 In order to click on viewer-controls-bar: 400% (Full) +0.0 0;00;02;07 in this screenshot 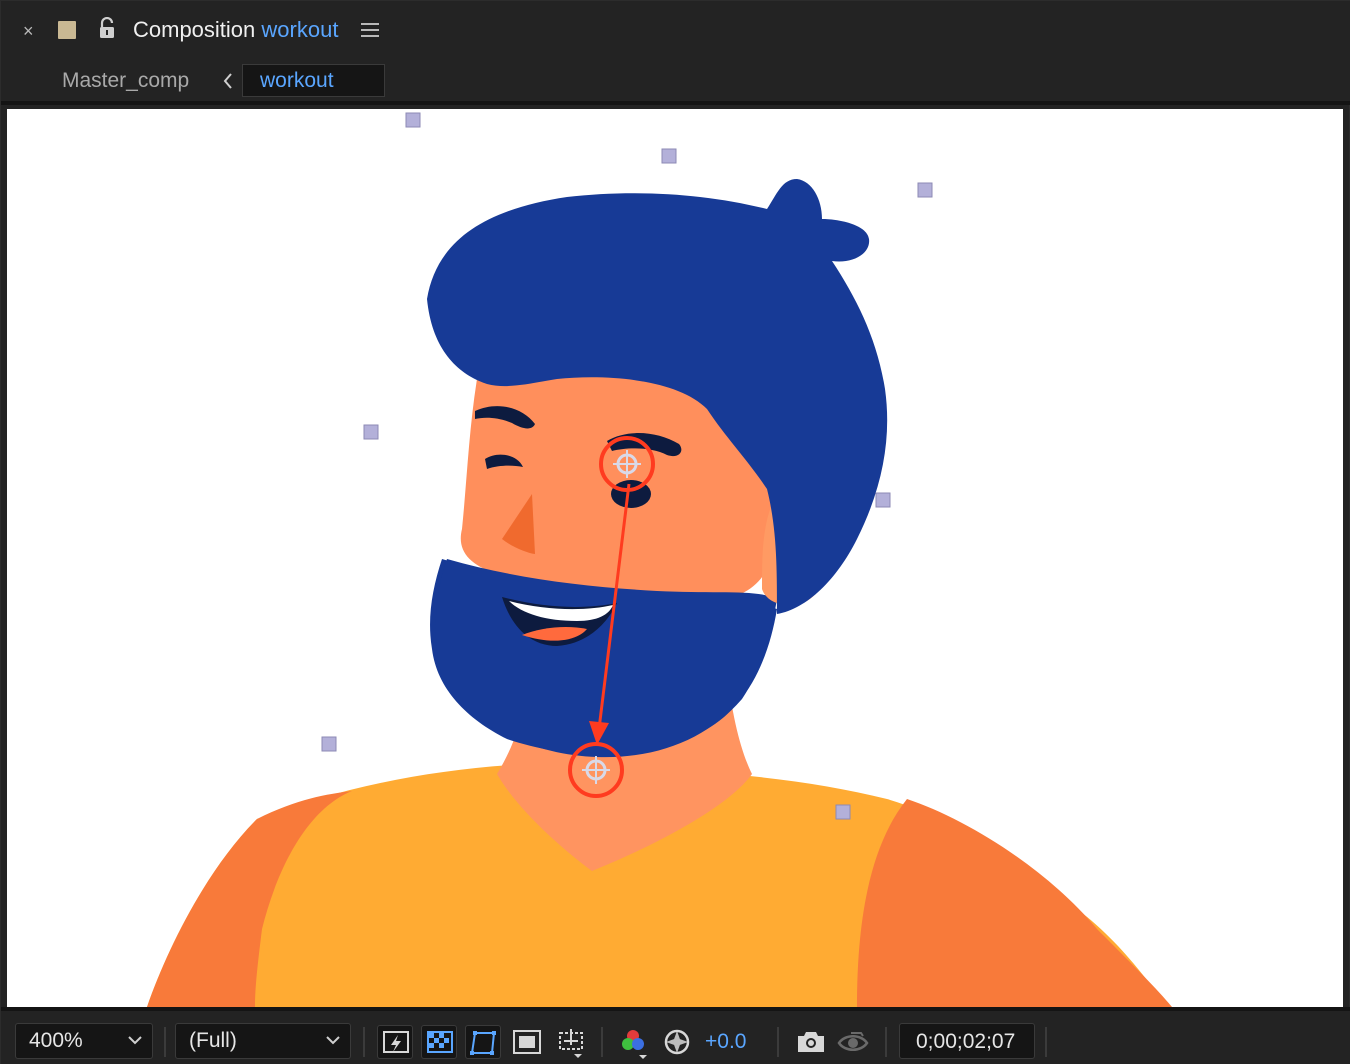, I will do `click(675, 1035)`.